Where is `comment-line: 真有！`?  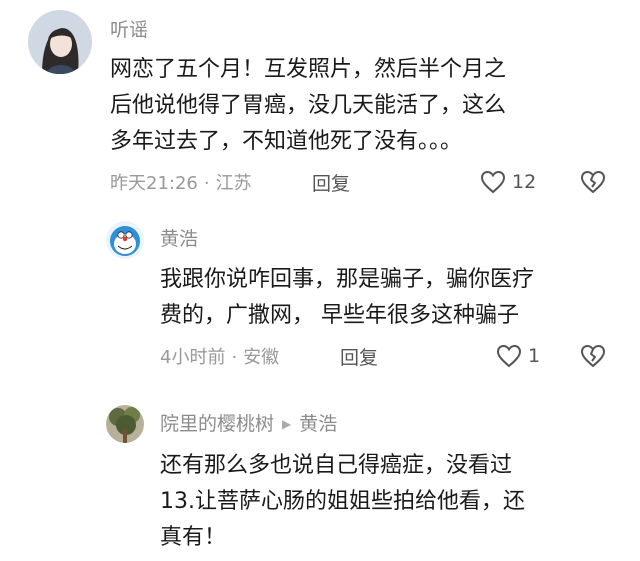
comment-line: 真有！ is located at coordinates (193, 537).